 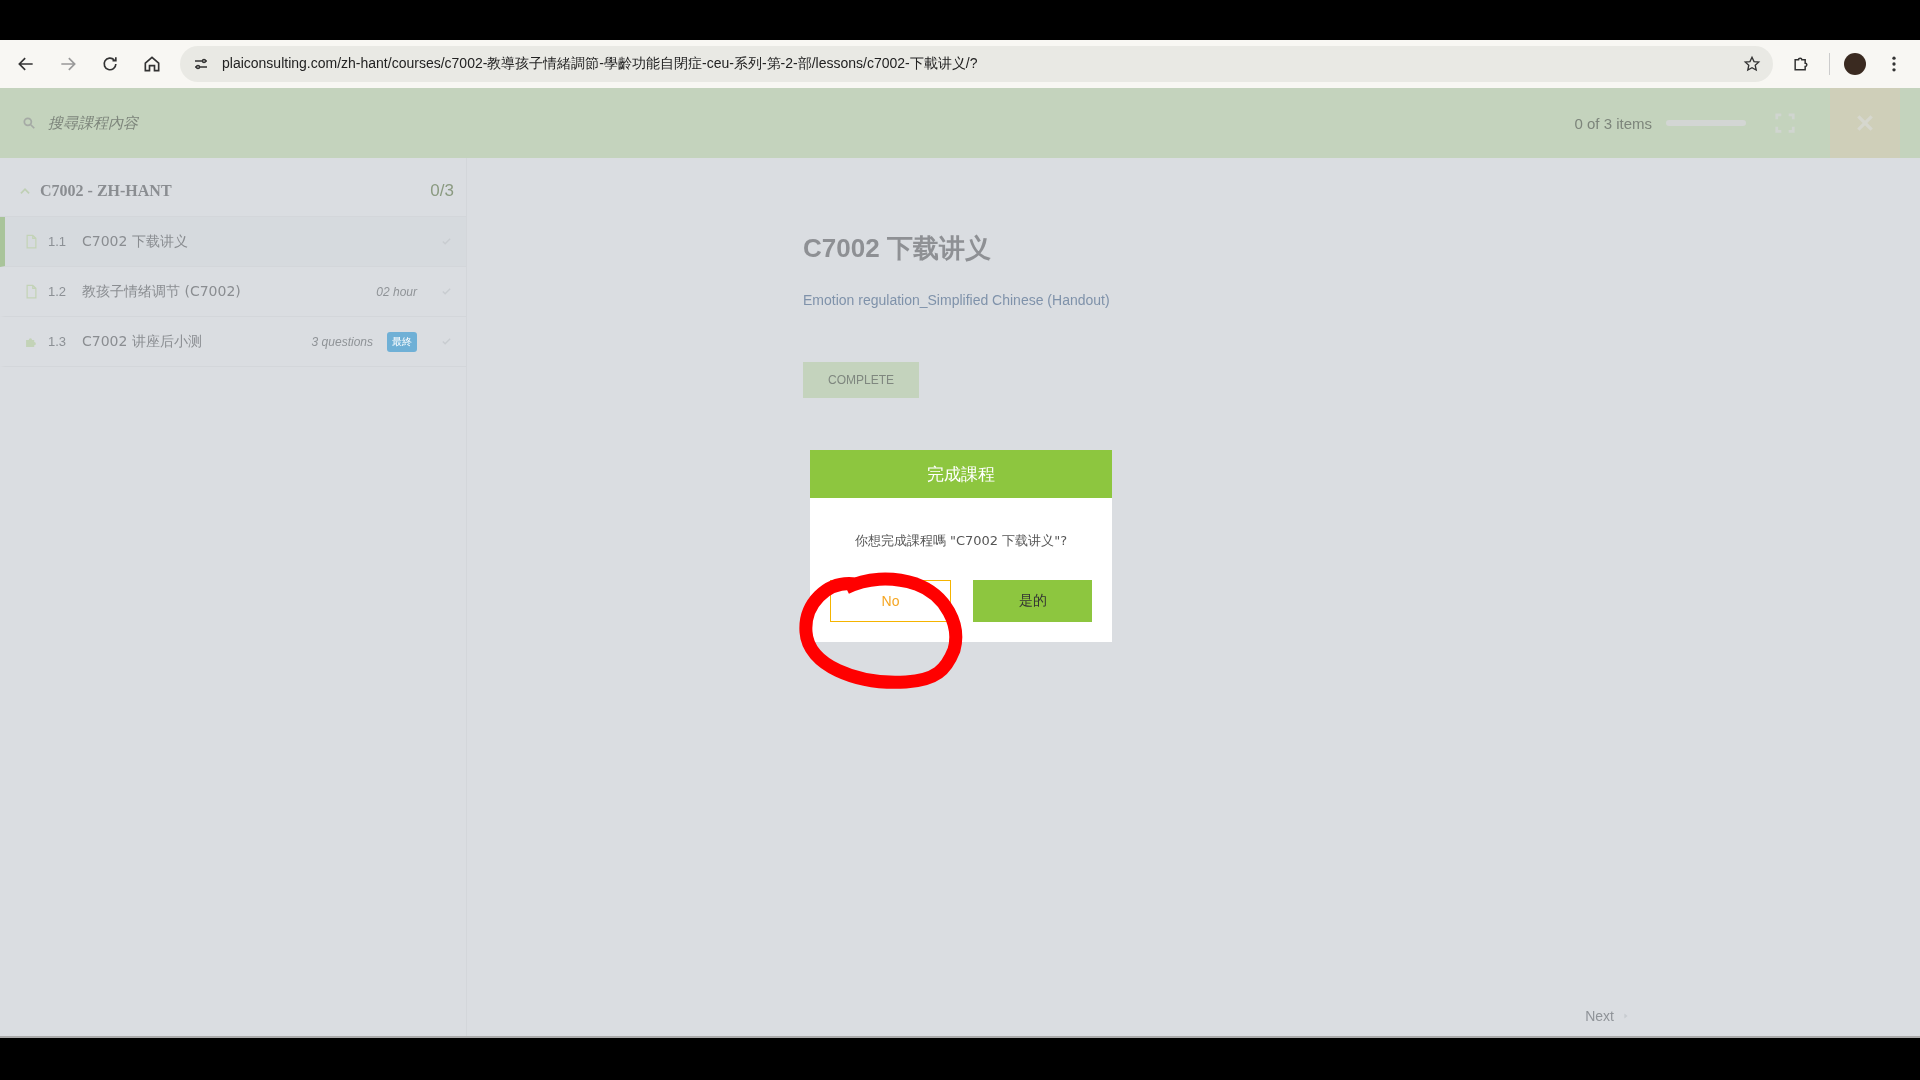 I want to click on dialog-title: 完成課程, so click(x=961, y=474).